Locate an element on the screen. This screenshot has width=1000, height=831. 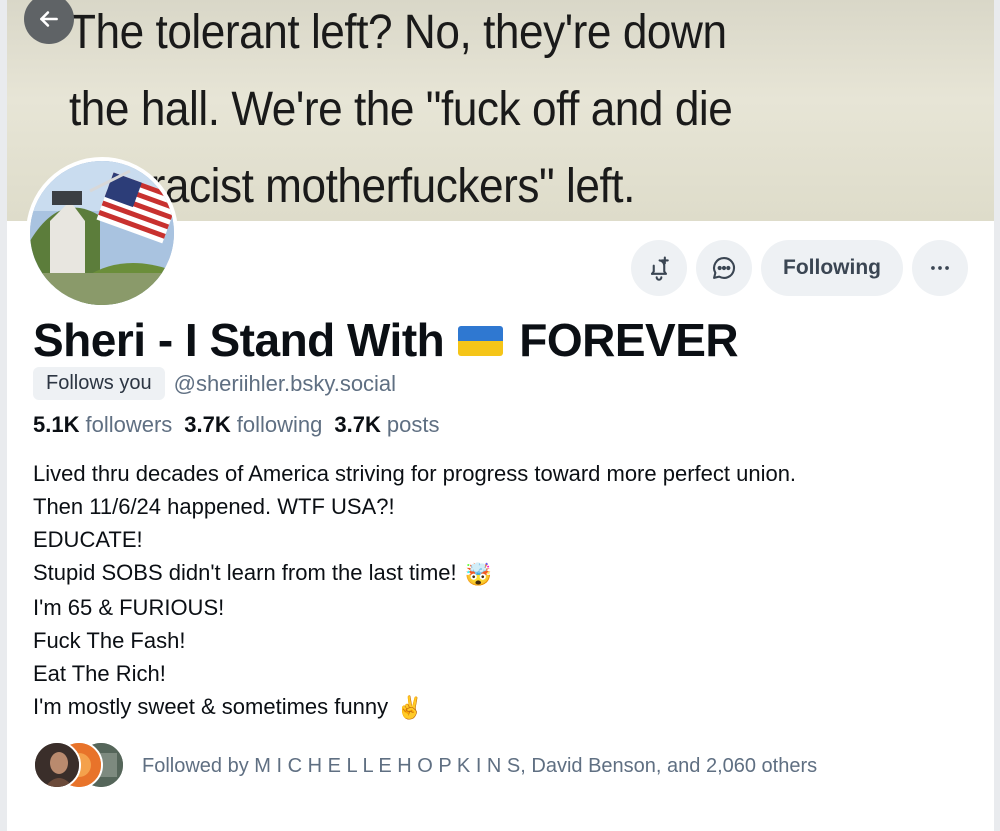
following-stat: 3.7K following is located at coordinates (253, 425).